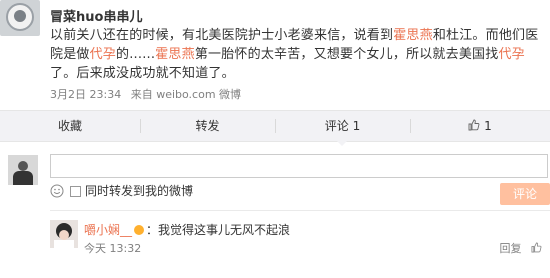 The height and width of the screenshot is (278, 550). What do you see at coordinates (218, 230) in the screenshot?
I see `reply-text: ：我觉得这事儿无风不起浪` at bounding box center [218, 230].